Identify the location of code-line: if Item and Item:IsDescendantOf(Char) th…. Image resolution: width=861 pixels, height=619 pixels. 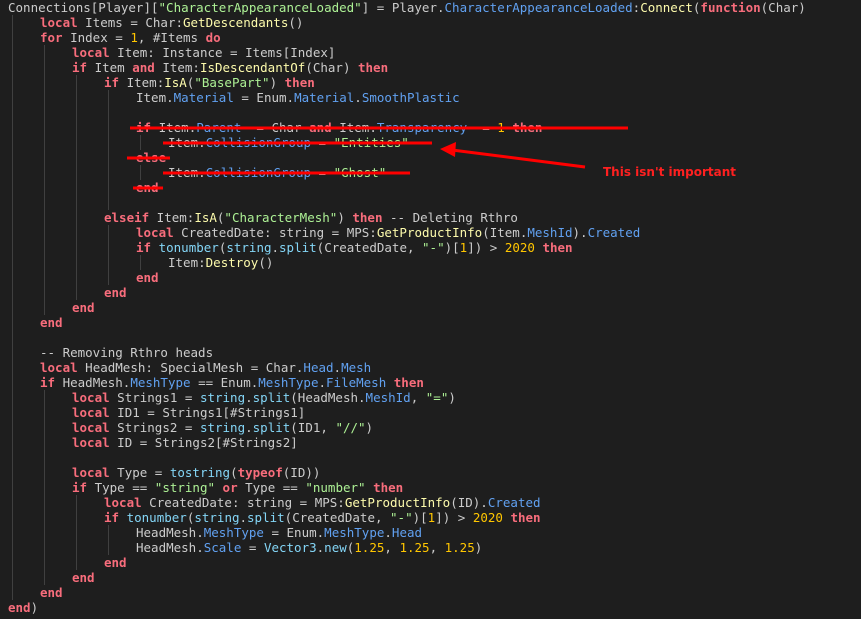
(230, 67).